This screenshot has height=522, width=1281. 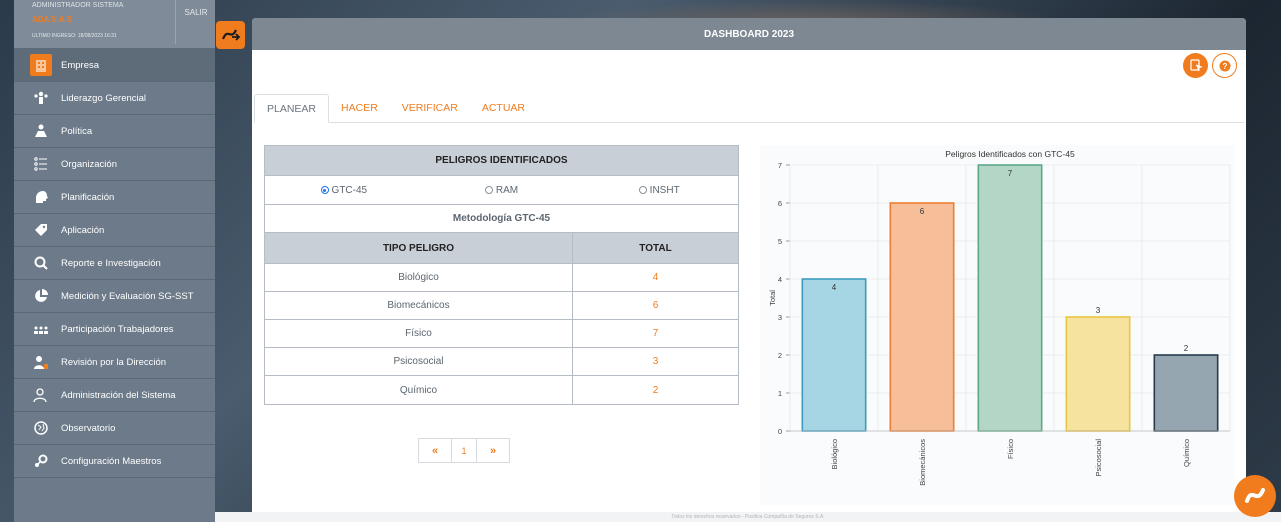 What do you see at coordinates (780, 393) in the screenshot?
I see `y-tick-label: 1` at bounding box center [780, 393].